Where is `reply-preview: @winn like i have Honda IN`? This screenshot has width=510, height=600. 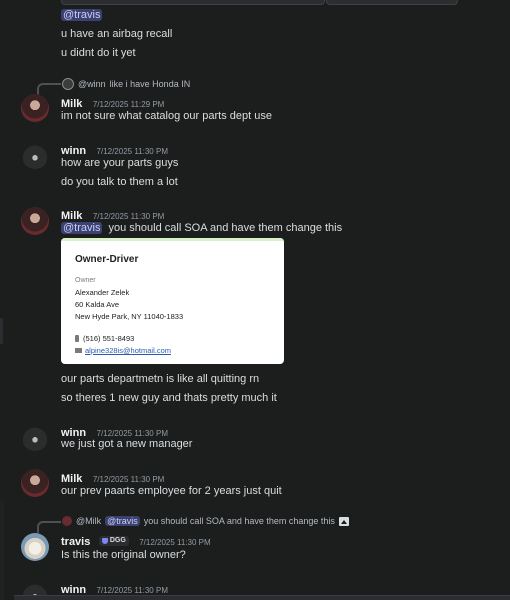
reply-preview: @winn like i have Honda IN is located at coordinates (126, 84).